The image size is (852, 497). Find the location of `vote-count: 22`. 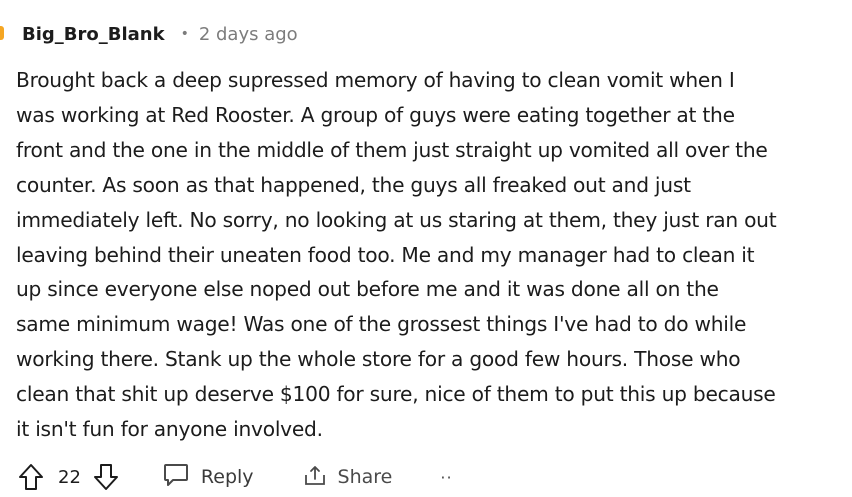

vote-count: 22 is located at coordinates (69, 477).